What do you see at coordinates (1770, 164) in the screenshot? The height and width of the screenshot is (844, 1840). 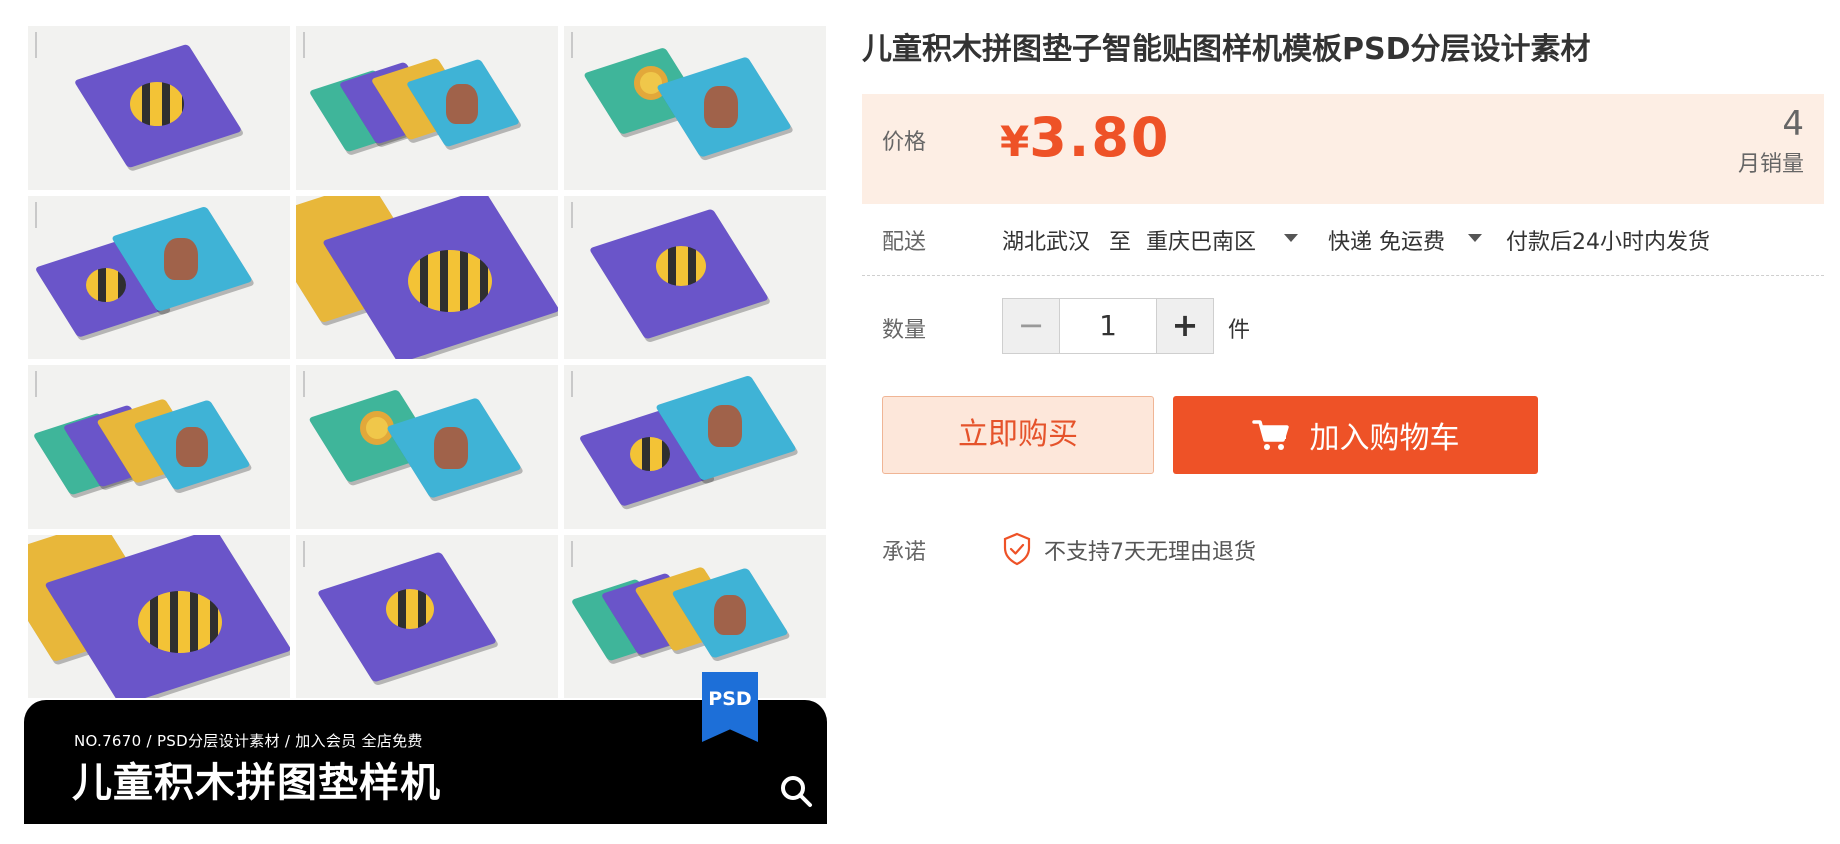 I see `sales-label: 月销量` at bounding box center [1770, 164].